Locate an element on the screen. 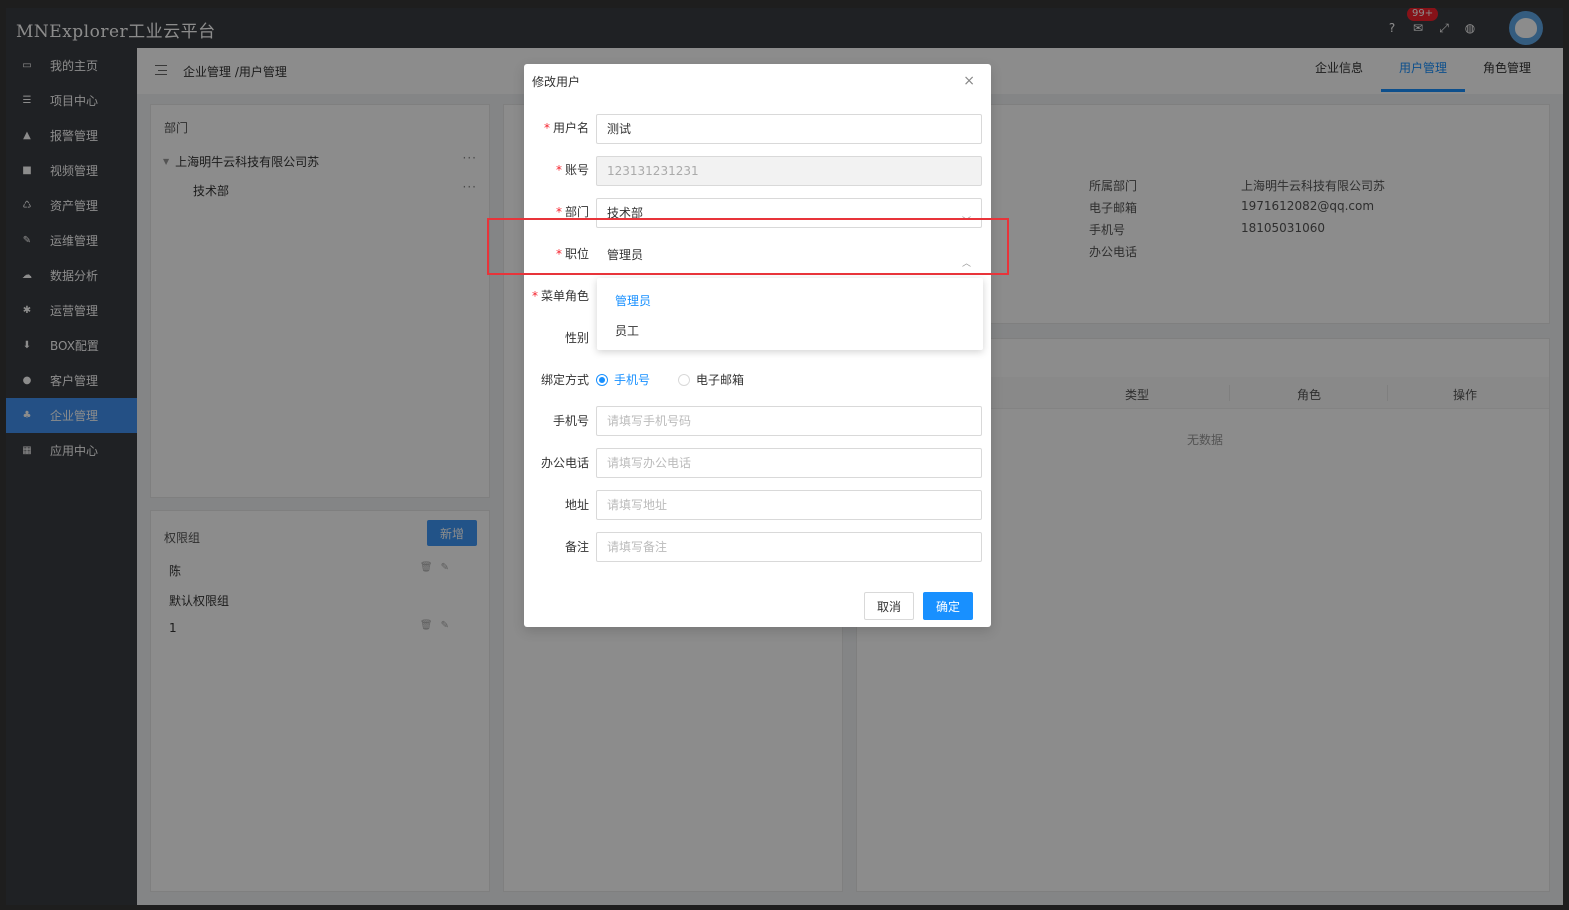  account-label: * 账号 is located at coordinates (572, 170).